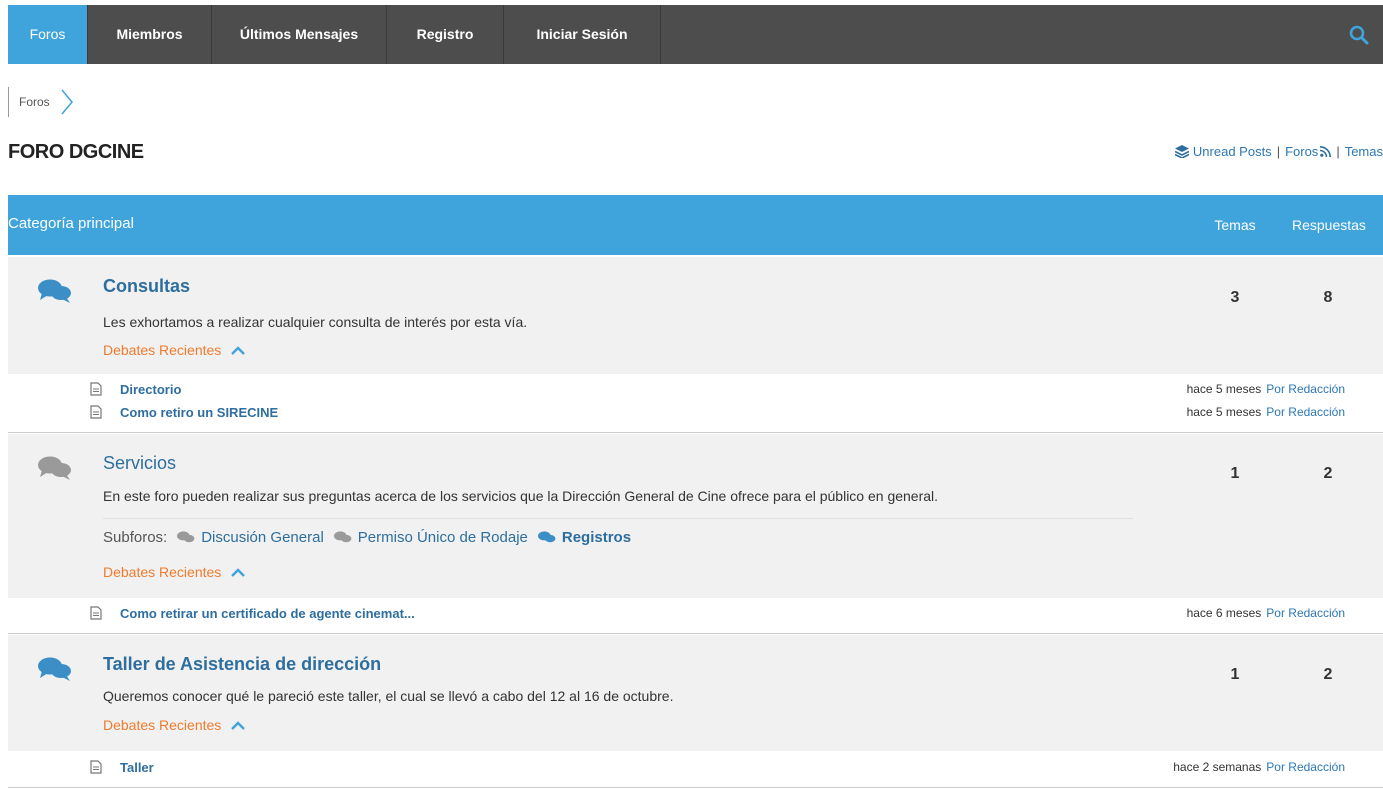 This screenshot has height=790, width=1383. Describe the element at coordinates (242, 664) in the screenshot. I see `forum-title: Taller de Asistencia de dirección` at that location.